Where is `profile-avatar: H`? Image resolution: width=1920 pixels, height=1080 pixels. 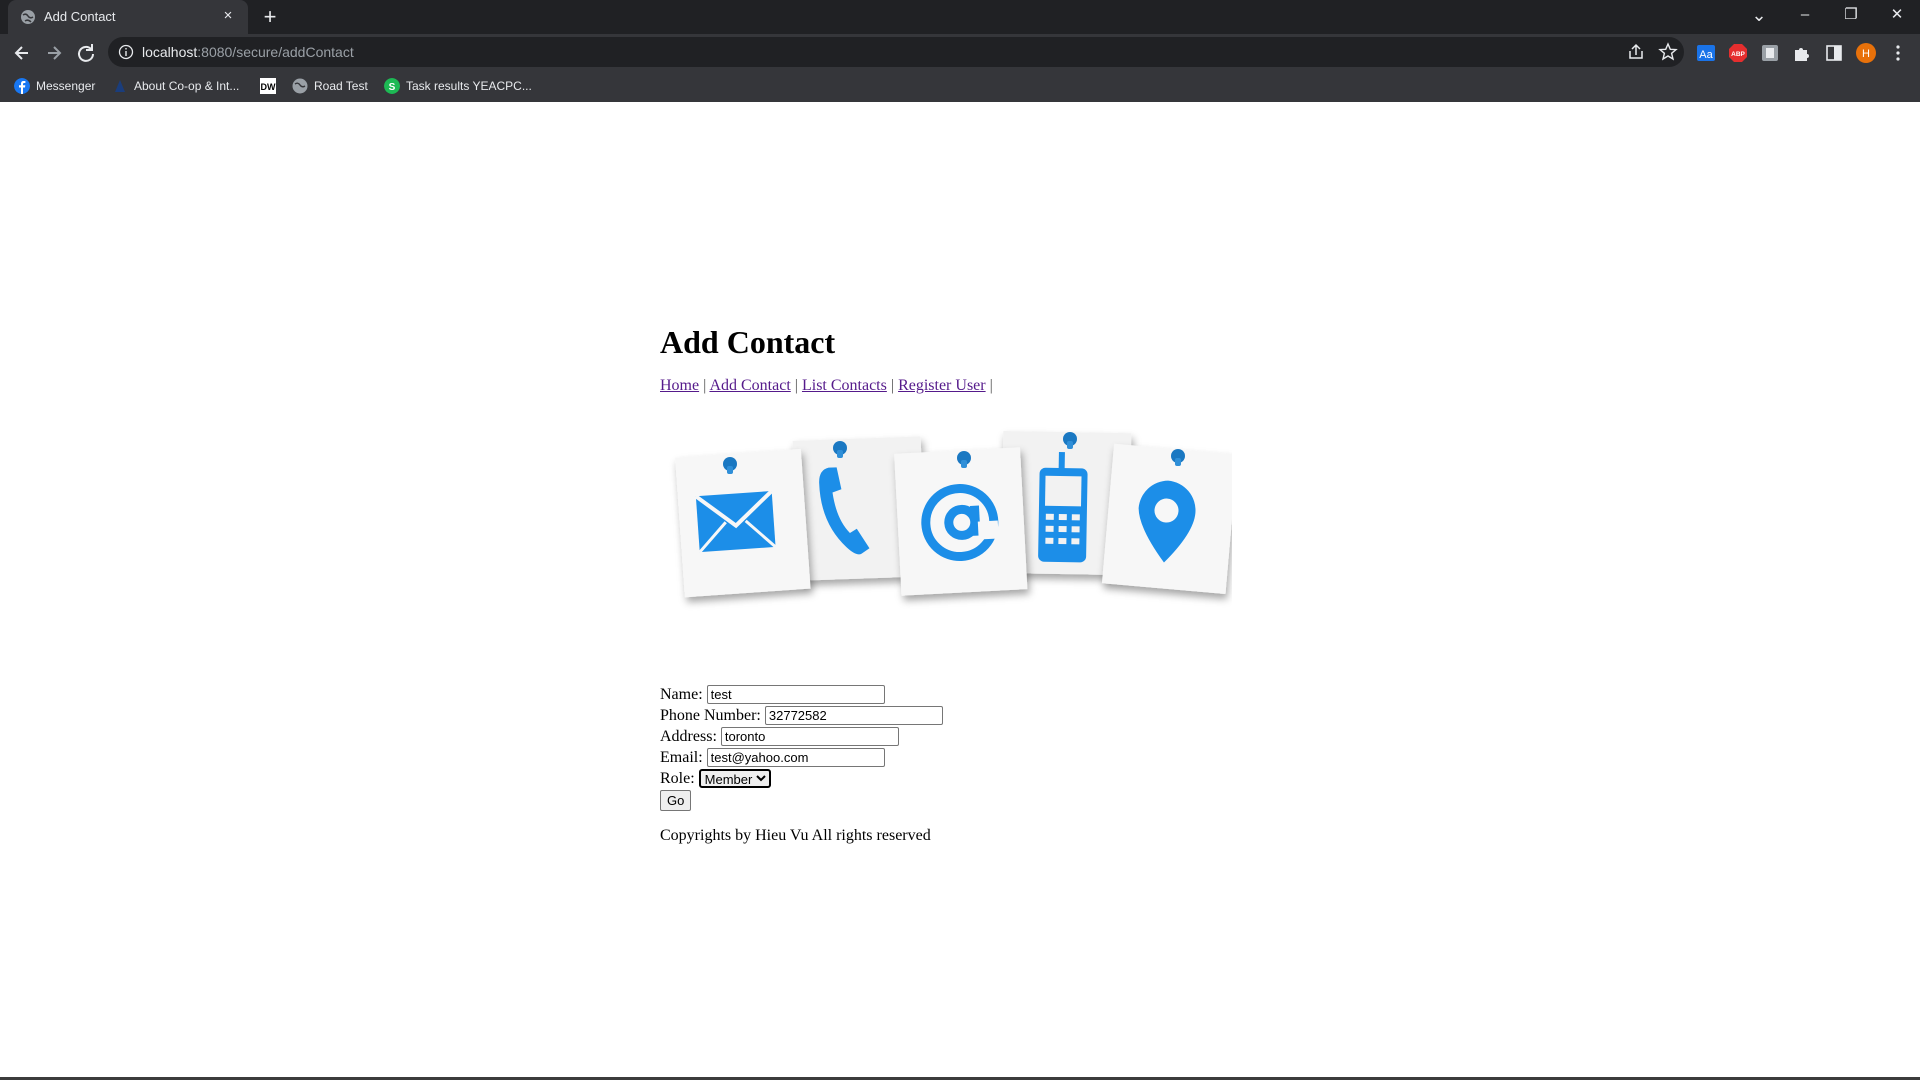 profile-avatar: H is located at coordinates (1866, 53).